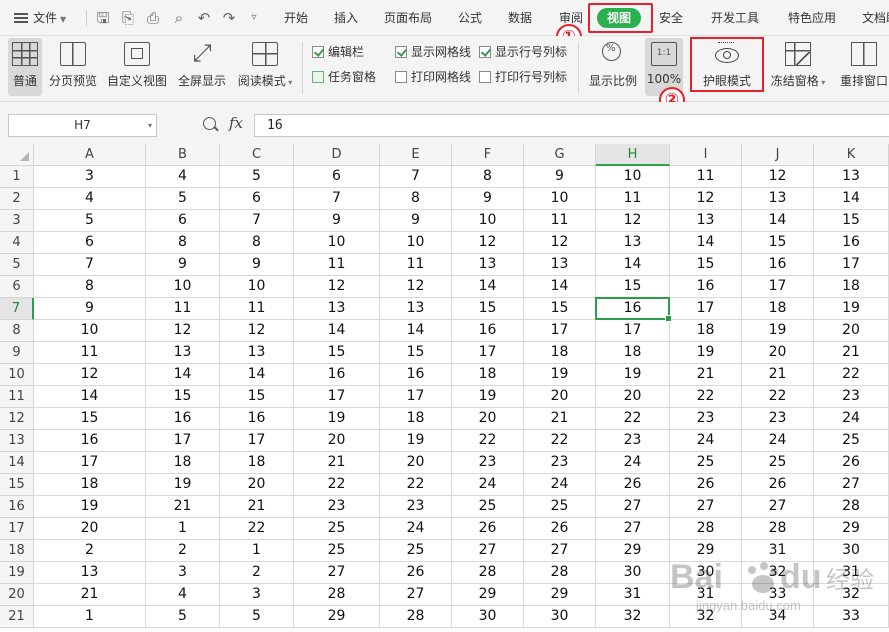 The image size is (889, 632). What do you see at coordinates (488, 617) in the screenshot?
I see `cell-f21: 30` at bounding box center [488, 617].